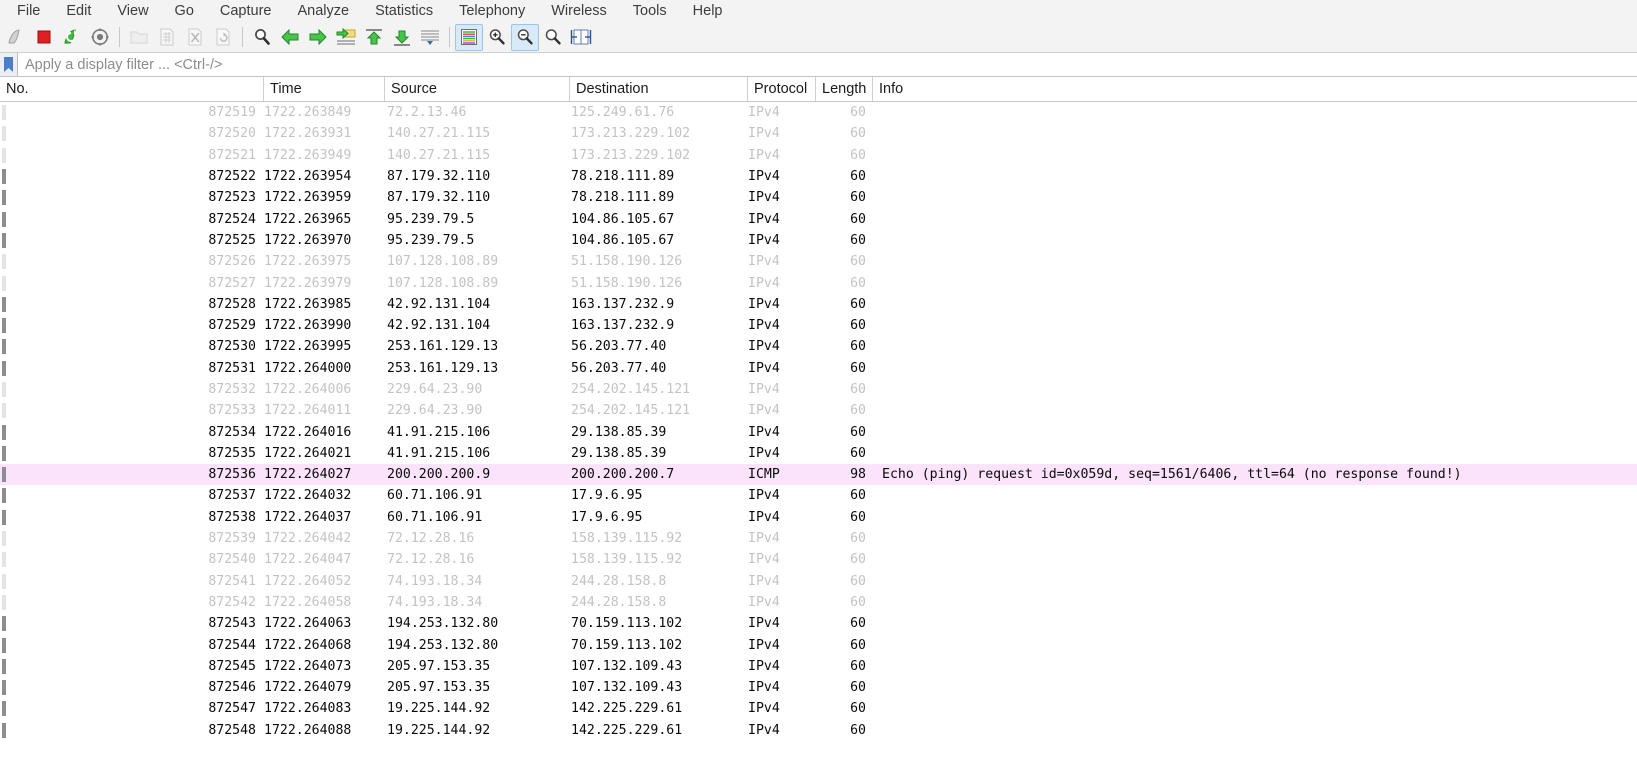 This screenshot has width=1637, height=777. Describe the element at coordinates (1255, 89) in the screenshot. I see `column-header-info: Info` at that location.